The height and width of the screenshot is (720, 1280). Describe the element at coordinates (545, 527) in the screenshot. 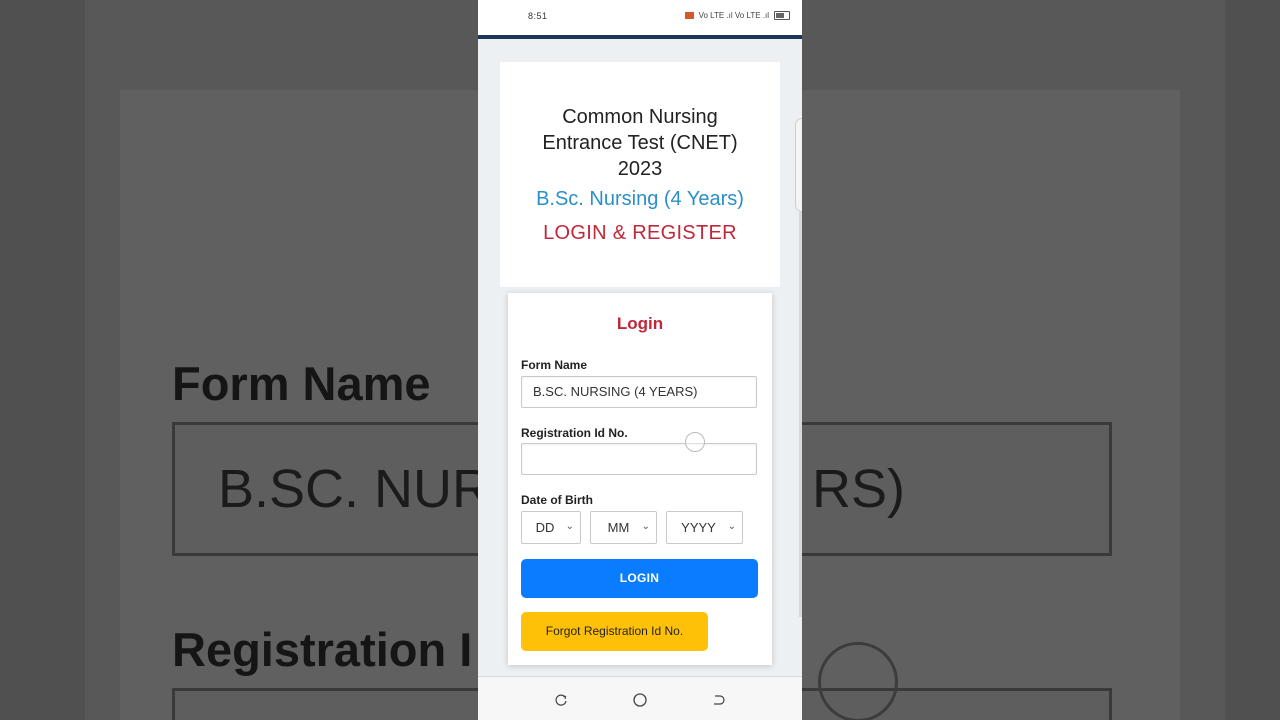

I see `dob-day-value: DD` at that location.